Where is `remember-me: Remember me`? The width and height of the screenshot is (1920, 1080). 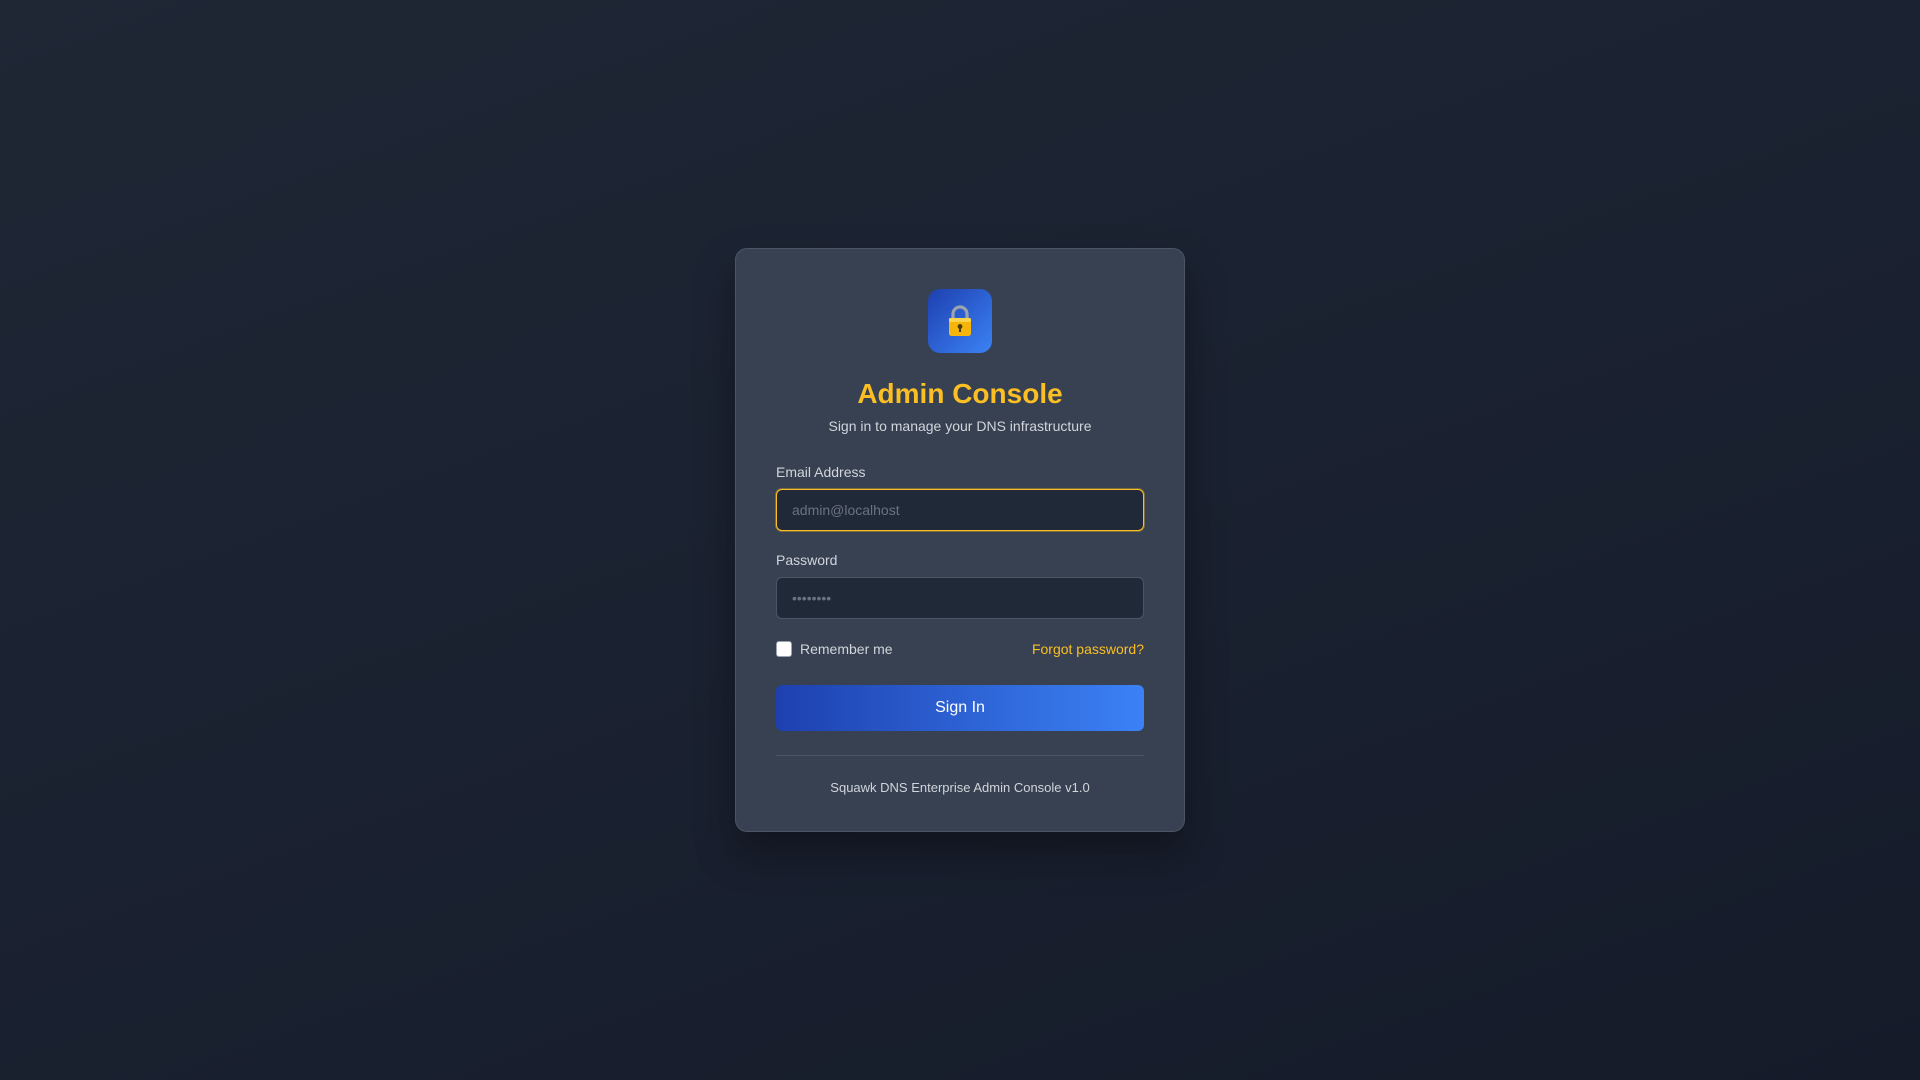
remember-me: Remember me is located at coordinates (834, 649).